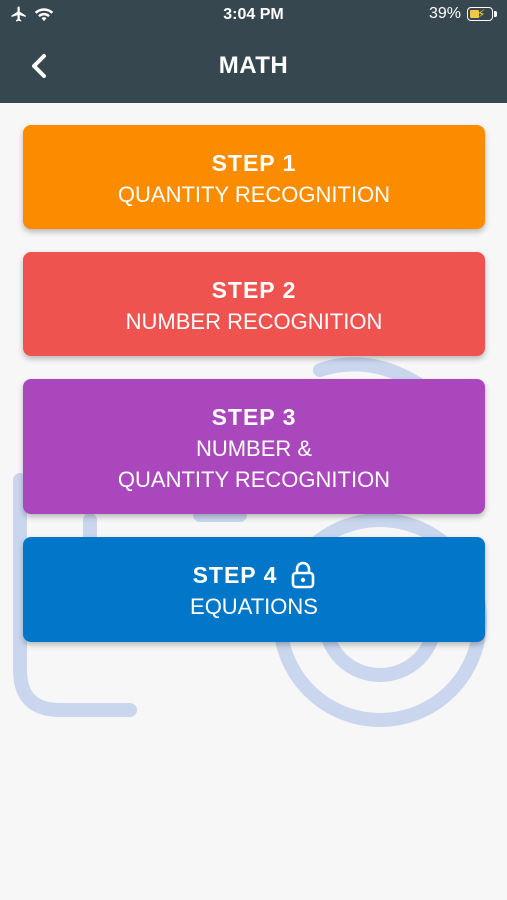 This screenshot has width=507, height=900. I want to click on step-3-subtitle-line-2: QUANTITY RECOGNITION, so click(254, 479).